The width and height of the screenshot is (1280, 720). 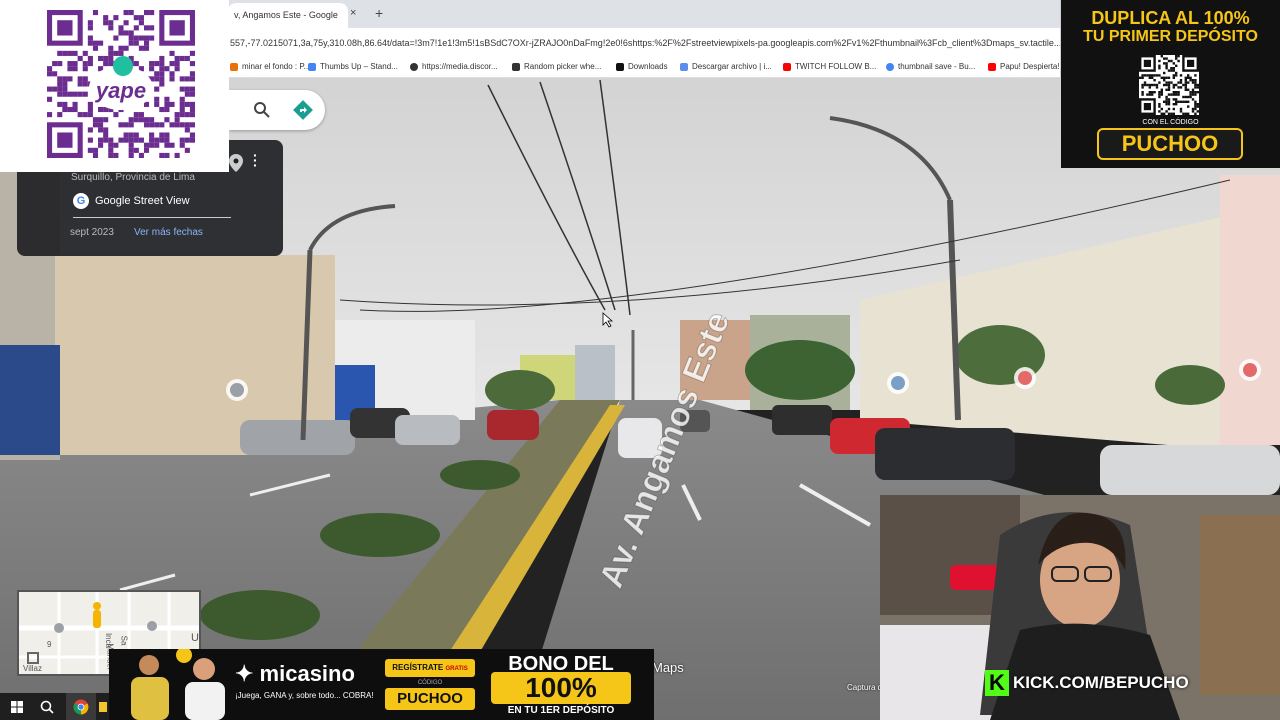 What do you see at coordinates (33, 658) in the screenshot?
I see `expand-map-icon` at bounding box center [33, 658].